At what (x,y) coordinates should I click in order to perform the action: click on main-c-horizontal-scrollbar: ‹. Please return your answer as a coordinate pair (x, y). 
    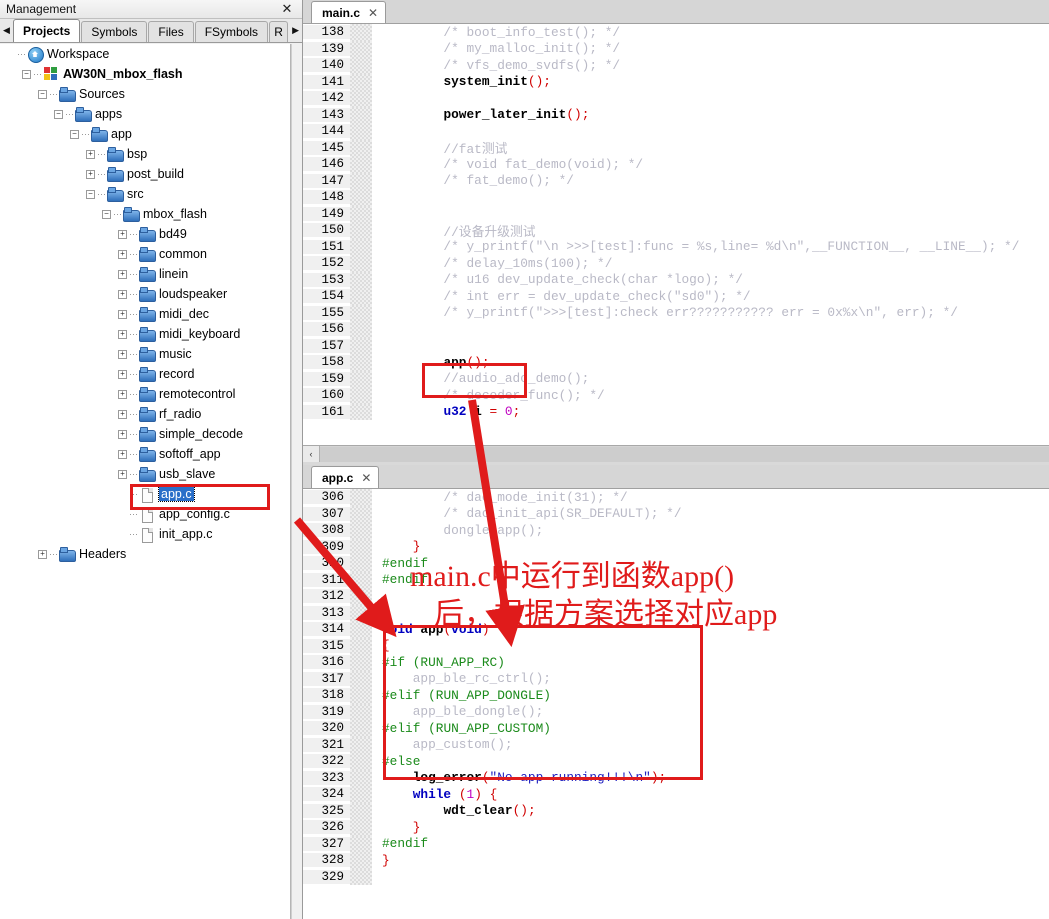
    Looking at the image, I should click on (676, 453).